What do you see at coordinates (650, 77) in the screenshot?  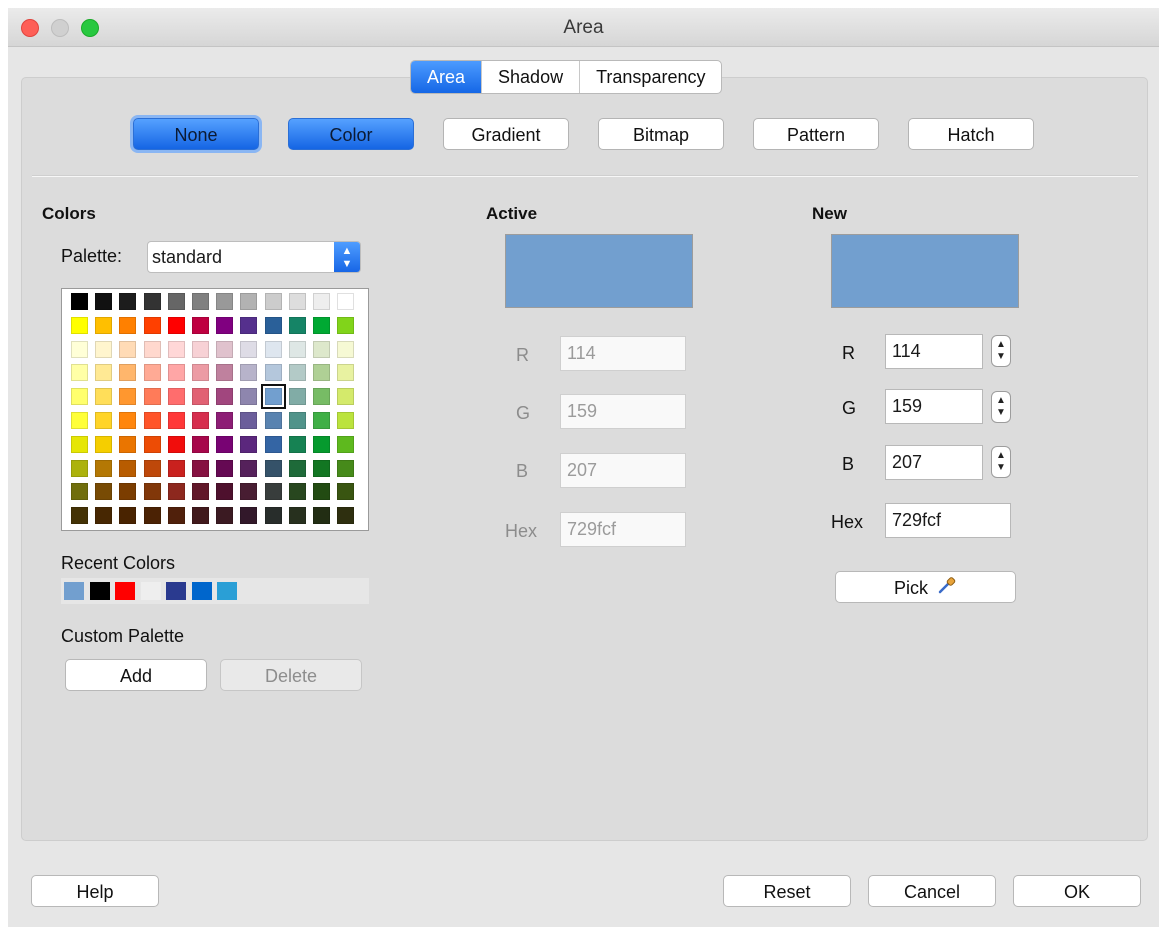 I see `tab-transparency: Transparency` at bounding box center [650, 77].